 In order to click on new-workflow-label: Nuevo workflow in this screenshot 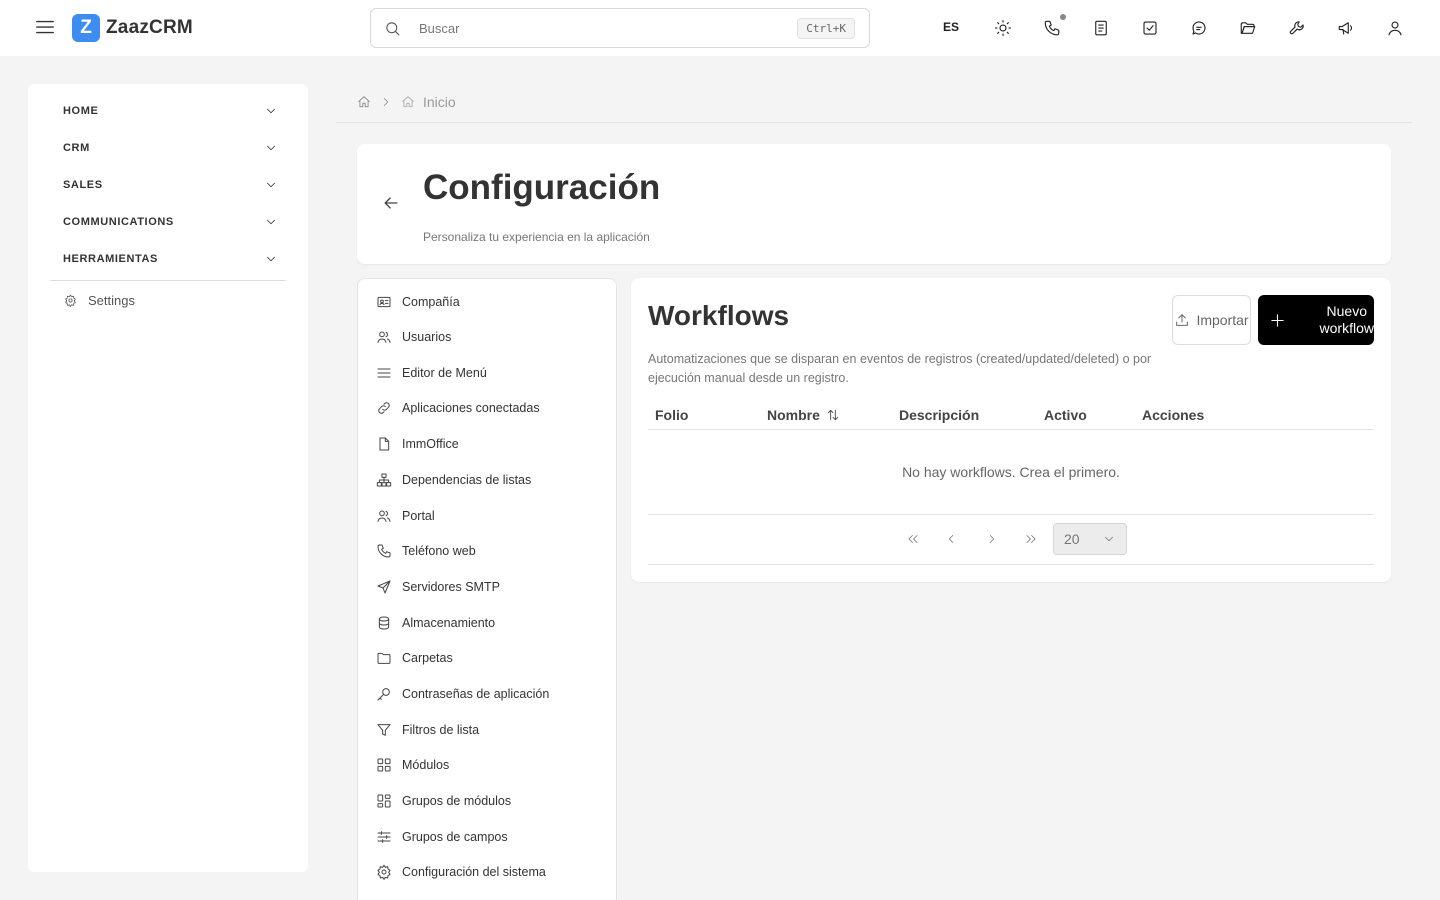, I will do `click(1346, 319)`.